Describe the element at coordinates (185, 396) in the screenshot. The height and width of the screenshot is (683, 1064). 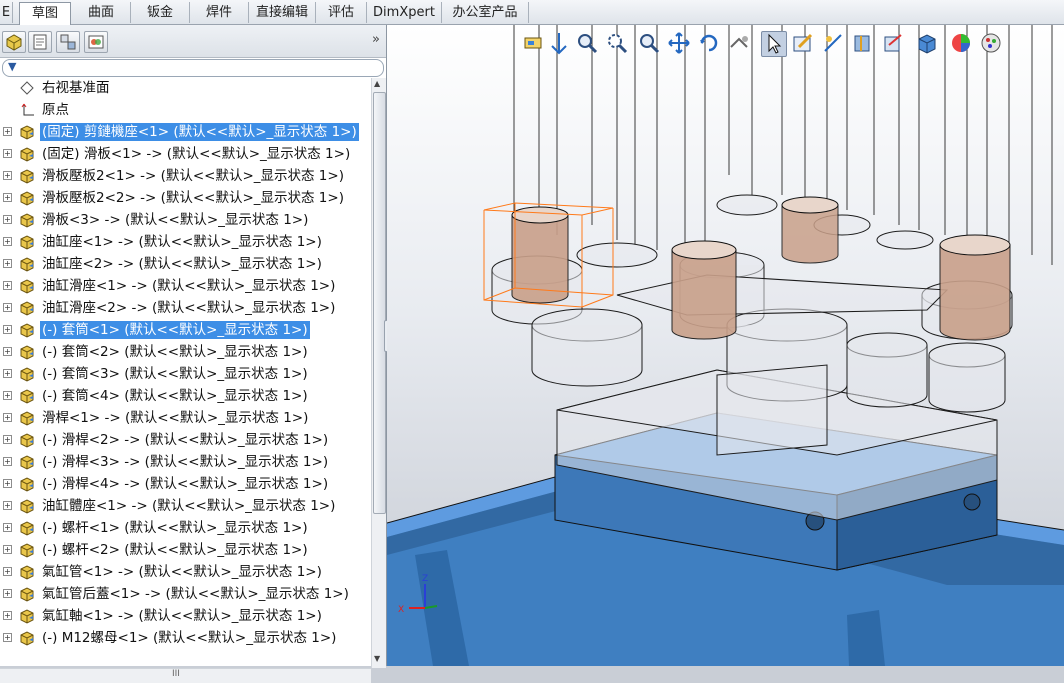
I see `tree-item: + (-) 套筒<4> (默认<<默认>_显示状态 1>)` at that location.